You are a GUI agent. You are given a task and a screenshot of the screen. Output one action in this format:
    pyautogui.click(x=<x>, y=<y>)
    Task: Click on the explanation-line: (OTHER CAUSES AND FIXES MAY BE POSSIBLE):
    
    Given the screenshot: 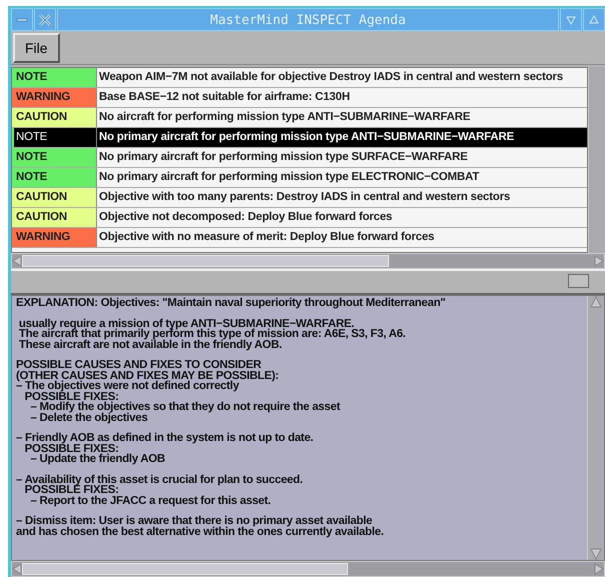 What is the action you would take?
    pyautogui.click(x=148, y=375)
    